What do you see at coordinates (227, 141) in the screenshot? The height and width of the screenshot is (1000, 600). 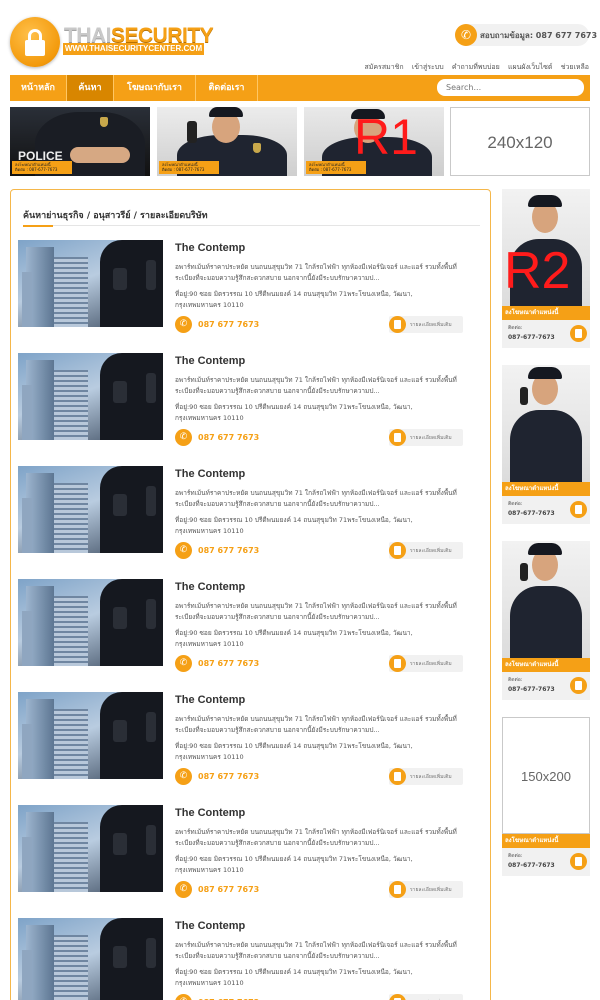 I see `banner-ad-2: ลงโฆษณาตำแหน่งนี้ ติดต่อ : 087-677-7673` at bounding box center [227, 141].